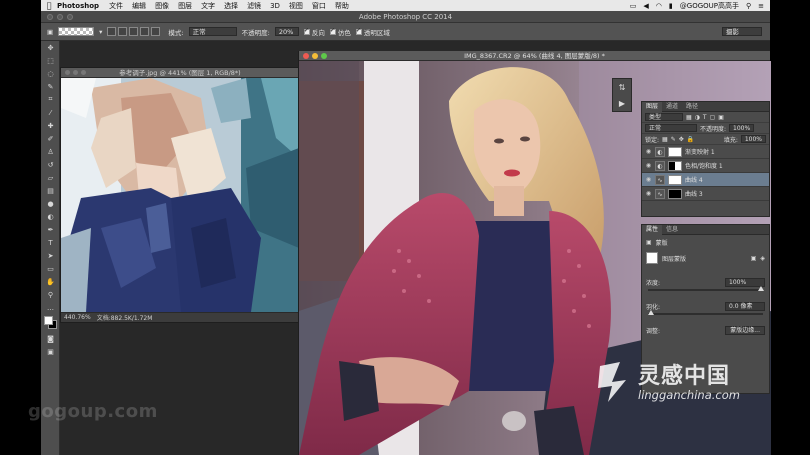 Image resolution: width=810 pixels, height=455 pixels. Describe the element at coordinates (50, 229) in the screenshot. I see `pen-tool-icon: ✒` at that location.